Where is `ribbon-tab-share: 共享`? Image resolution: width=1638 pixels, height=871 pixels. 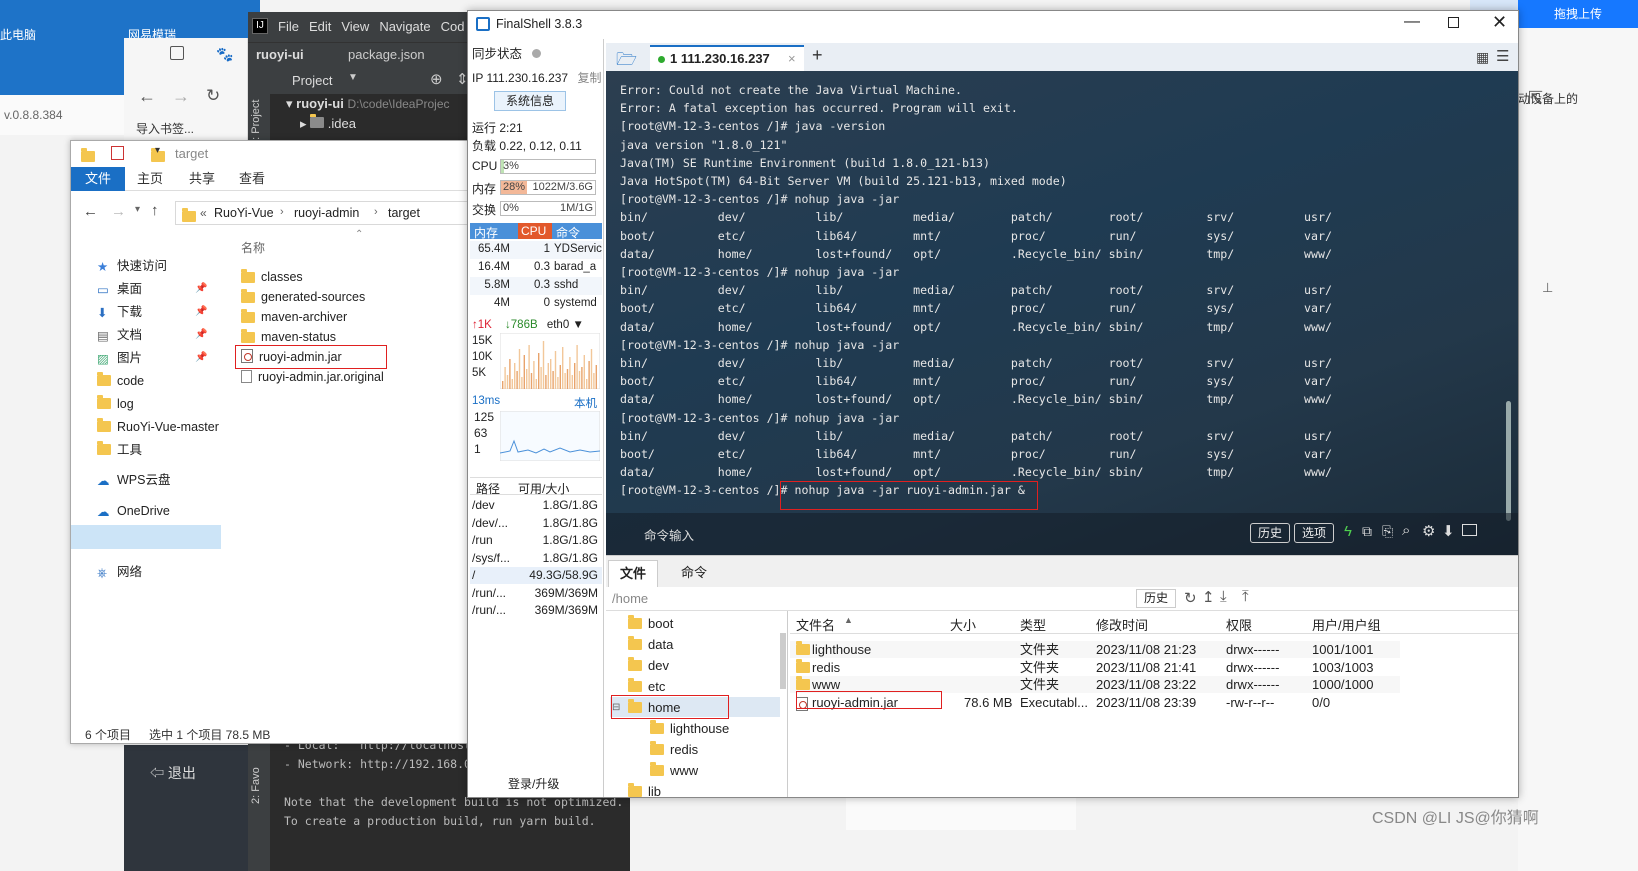 ribbon-tab-share: 共享 is located at coordinates (202, 179).